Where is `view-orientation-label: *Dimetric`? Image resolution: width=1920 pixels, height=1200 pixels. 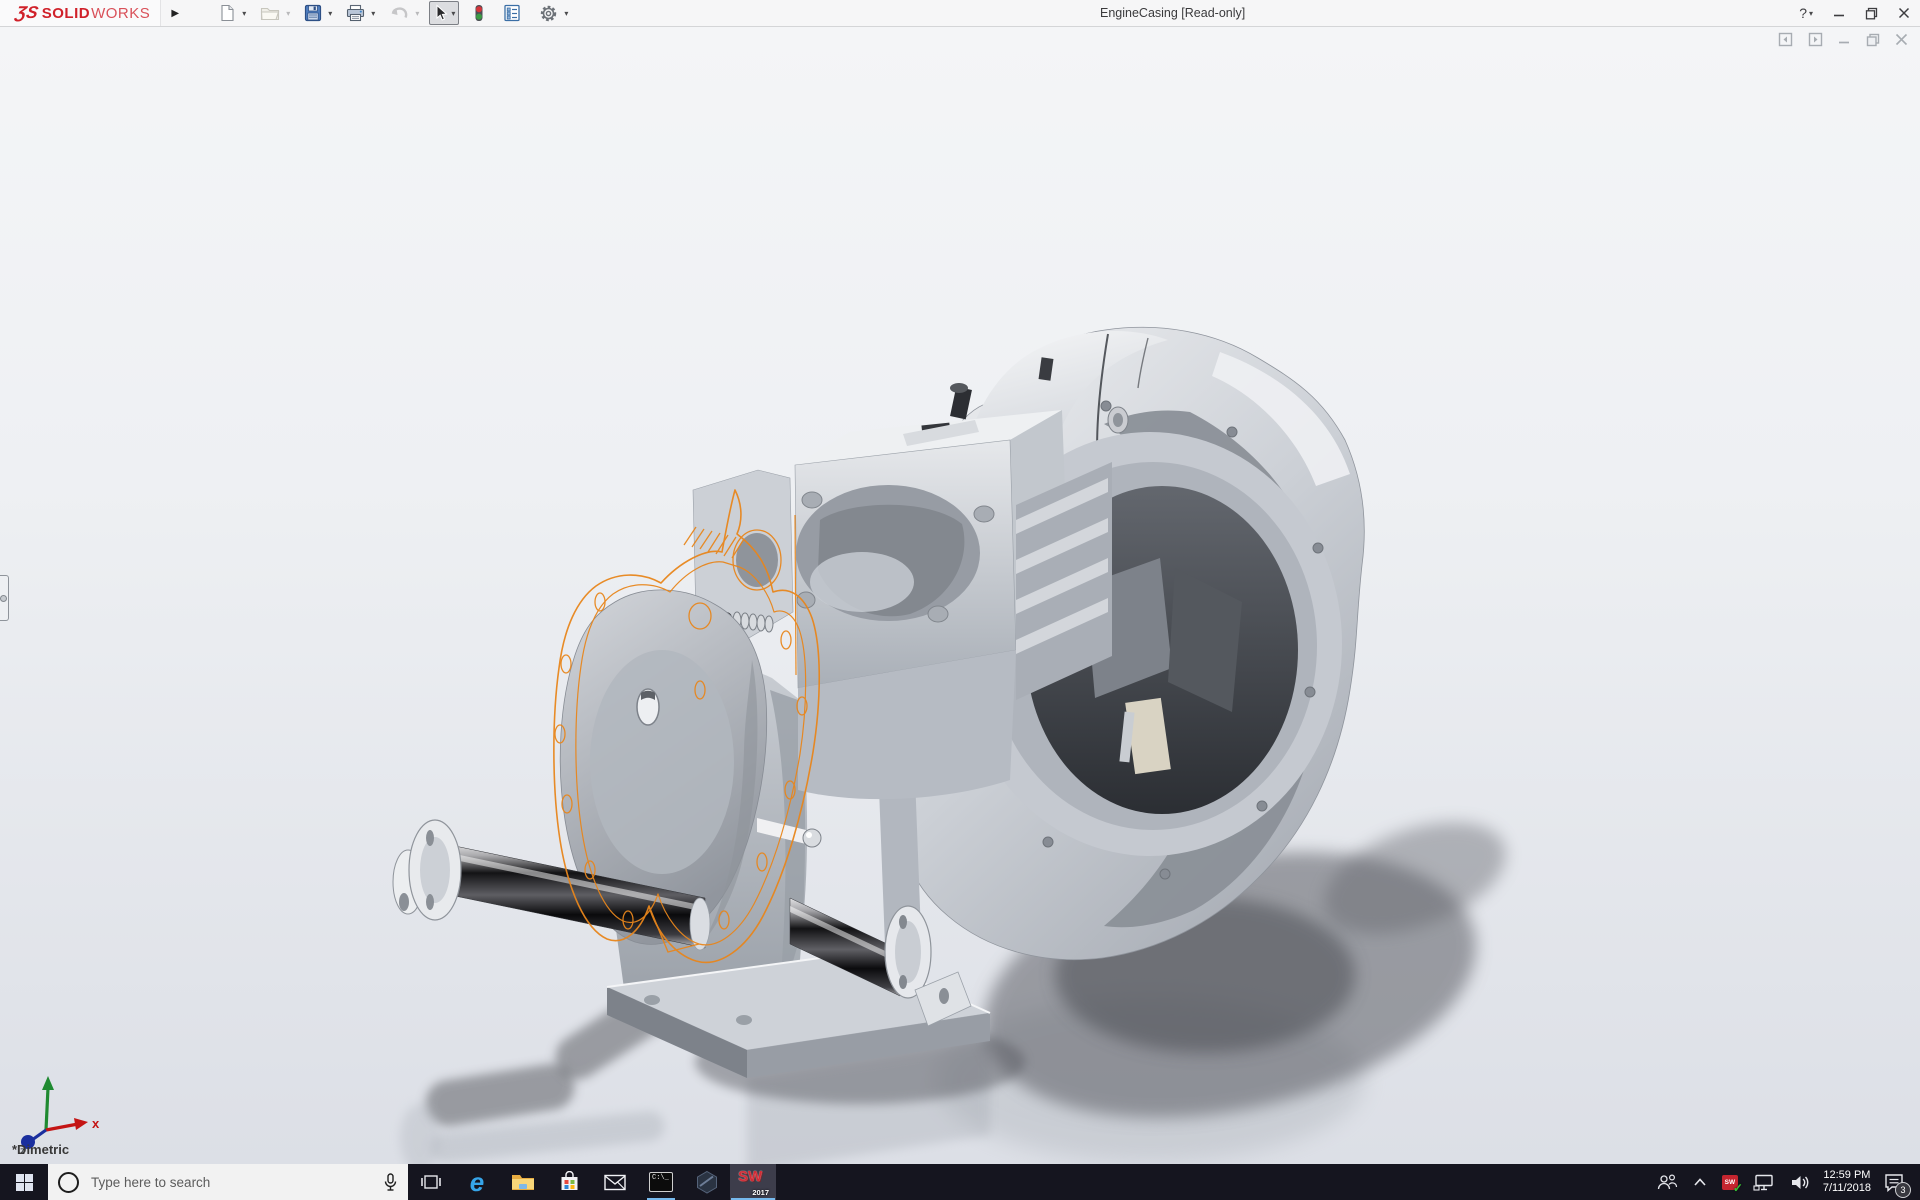
view-orientation-label: *Dimetric is located at coordinates (41, 1149).